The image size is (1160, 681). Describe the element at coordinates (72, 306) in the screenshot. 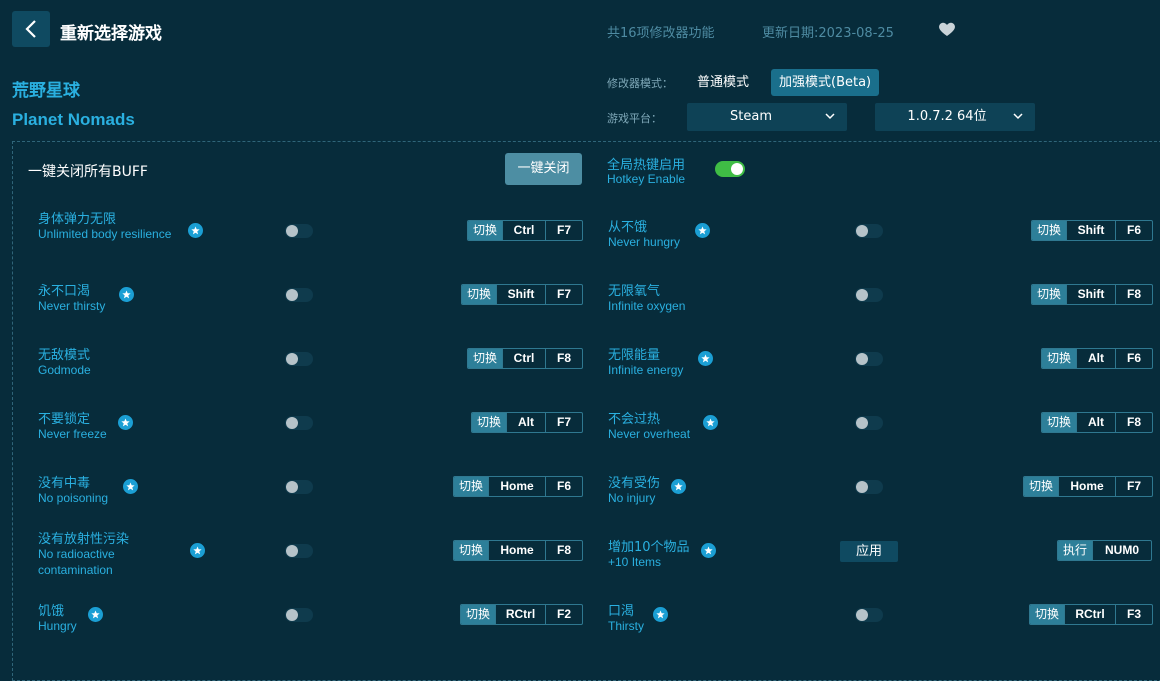

I see `cheat-name-en: Never thirsty` at that location.